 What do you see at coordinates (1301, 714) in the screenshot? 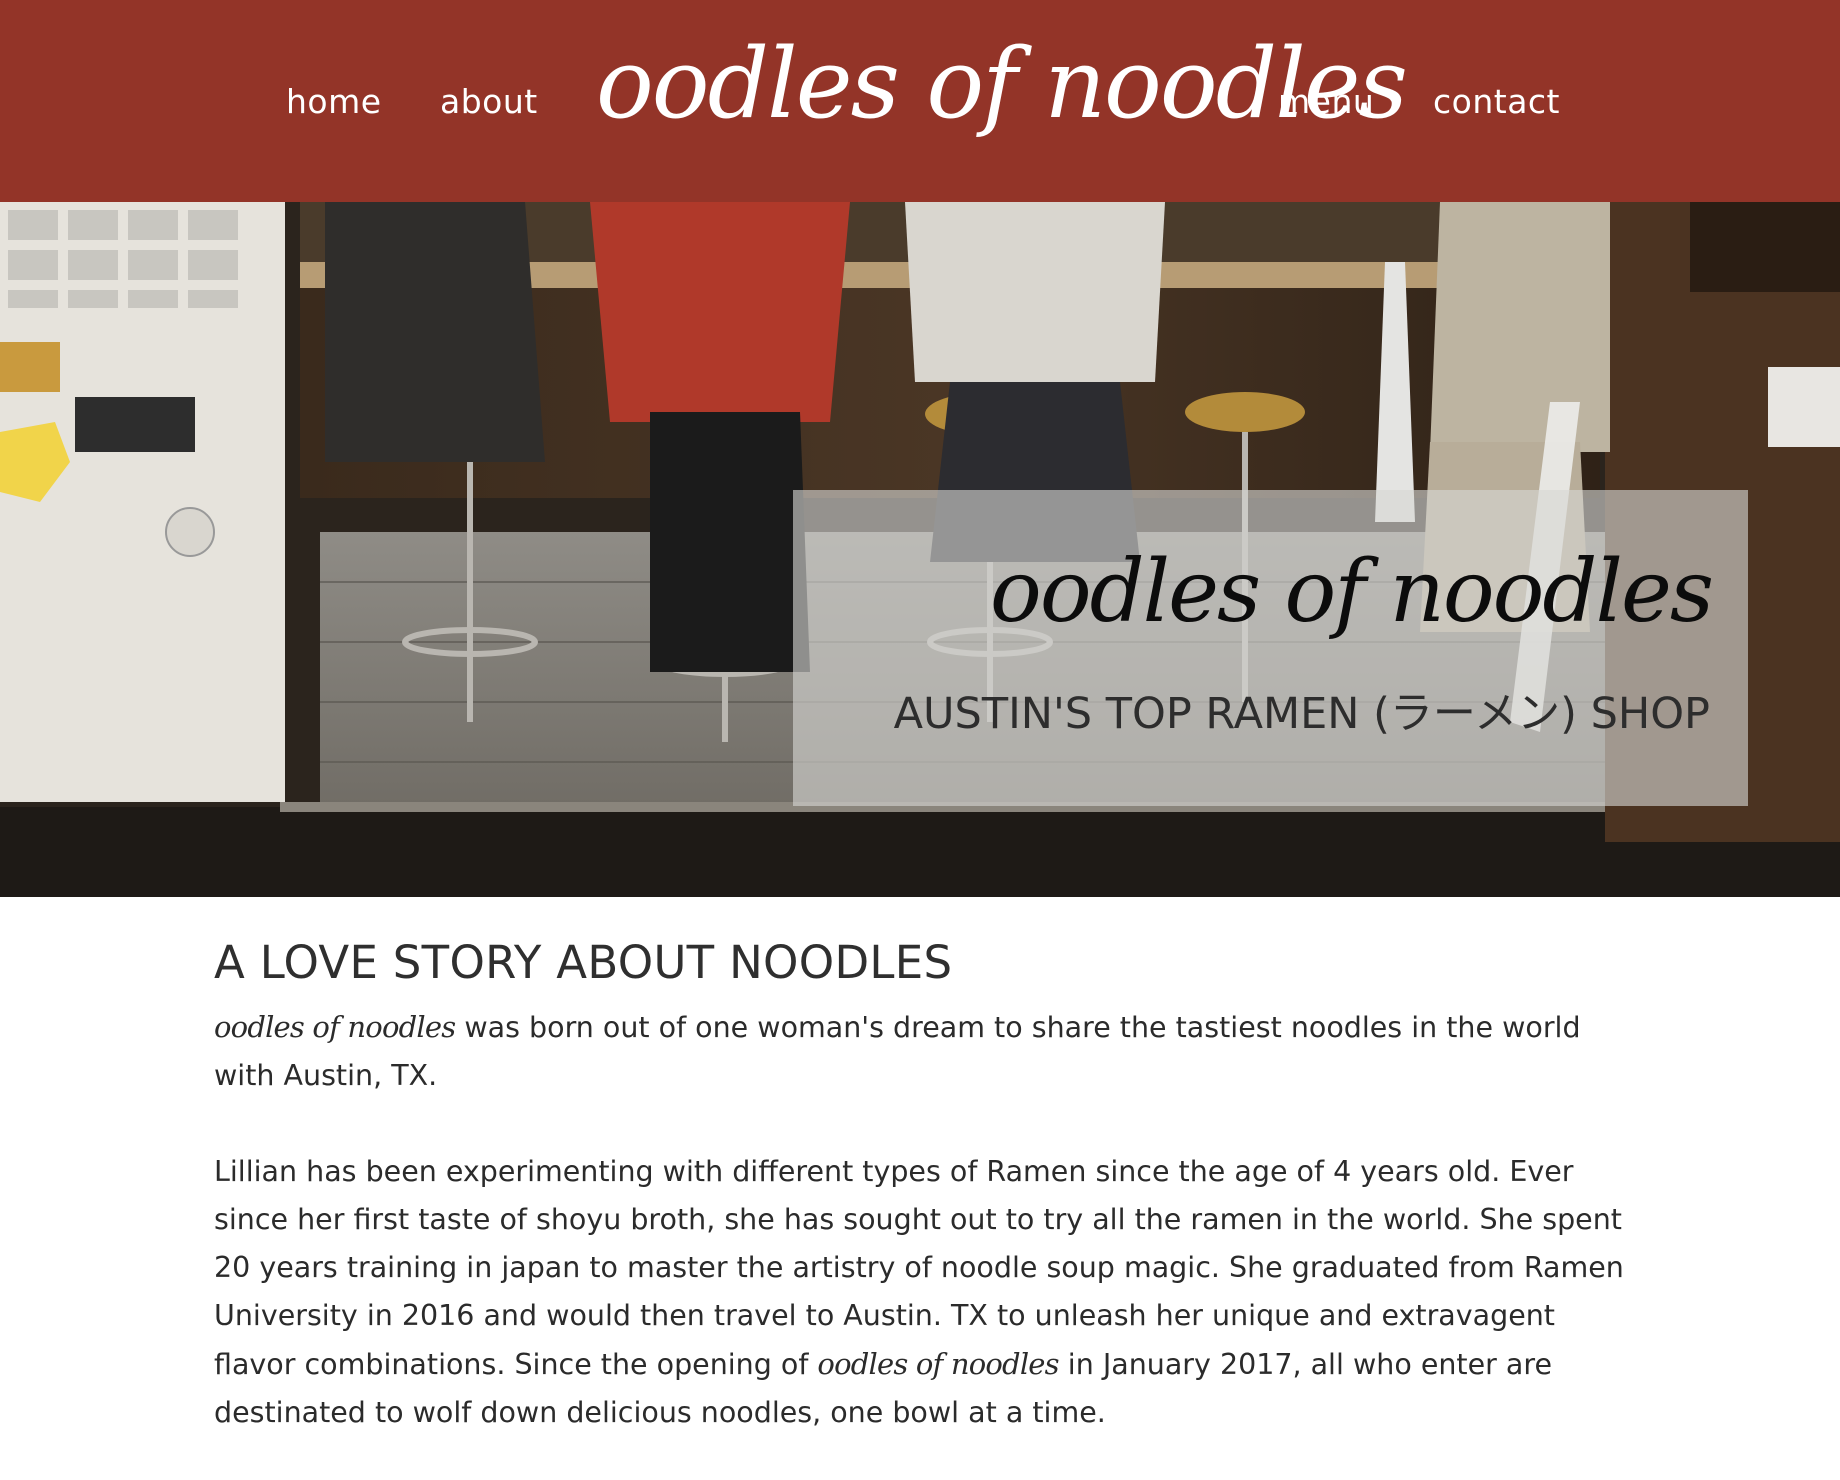
I see `hero-subtitle: AUSTIN'S TOP RAMEN (ラーメン) SHOP` at bounding box center [1301, 714].